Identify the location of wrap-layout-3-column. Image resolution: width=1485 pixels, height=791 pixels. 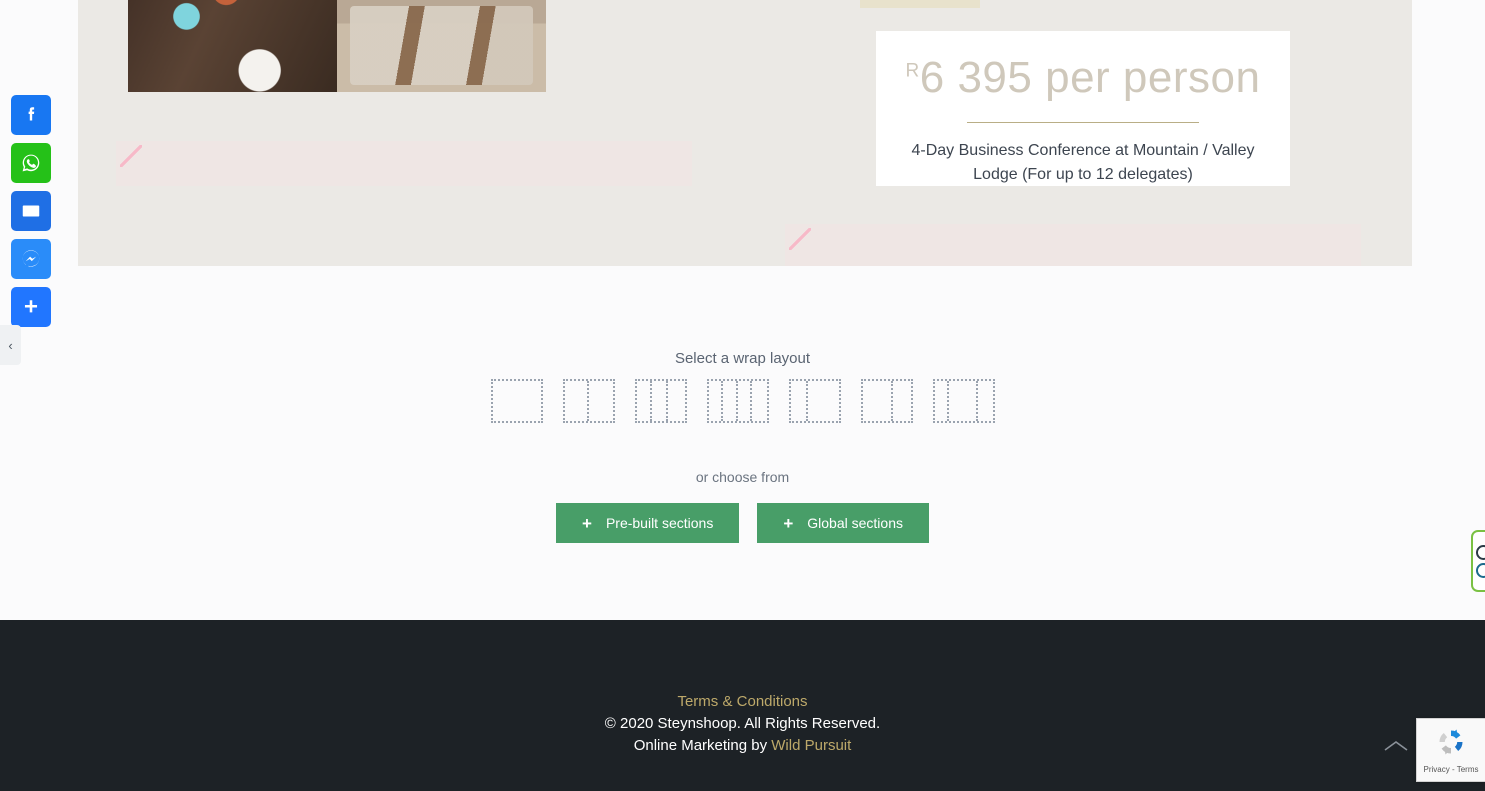
(660, 401).